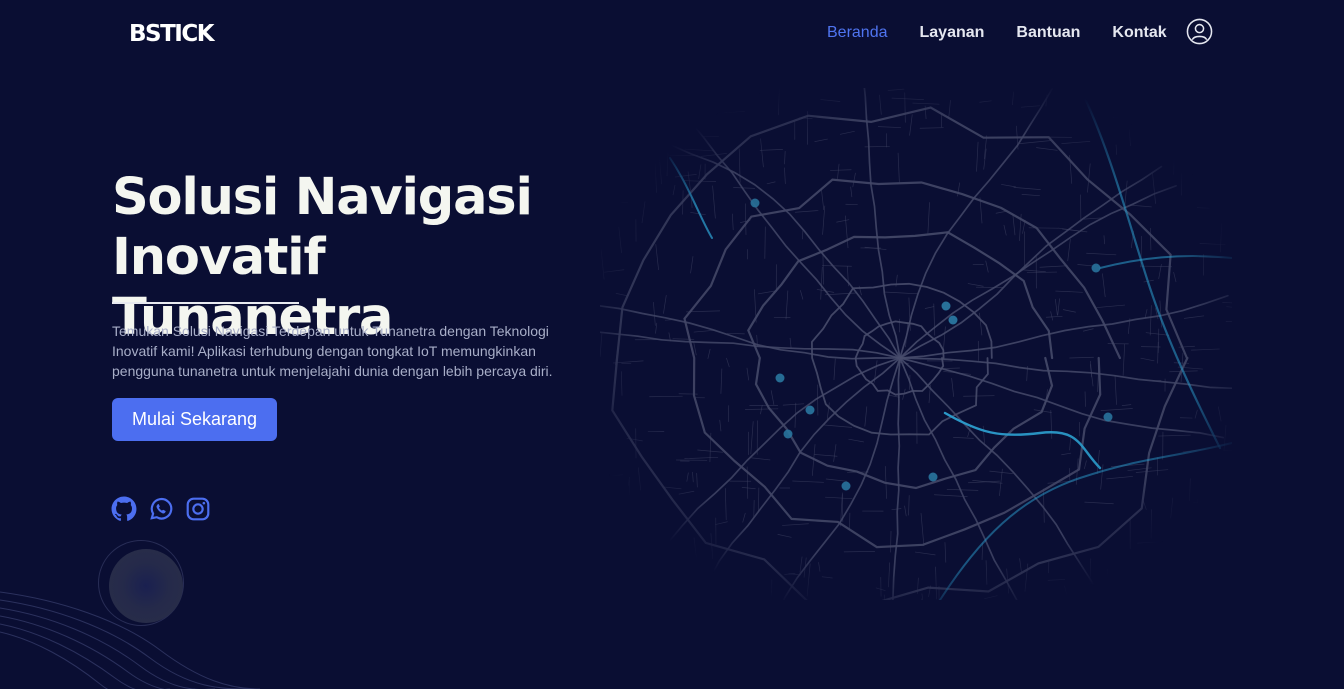 Image resolution: width=1344 pixels, height=689 pixels. I want to click on title-divider, so click(205, 303).